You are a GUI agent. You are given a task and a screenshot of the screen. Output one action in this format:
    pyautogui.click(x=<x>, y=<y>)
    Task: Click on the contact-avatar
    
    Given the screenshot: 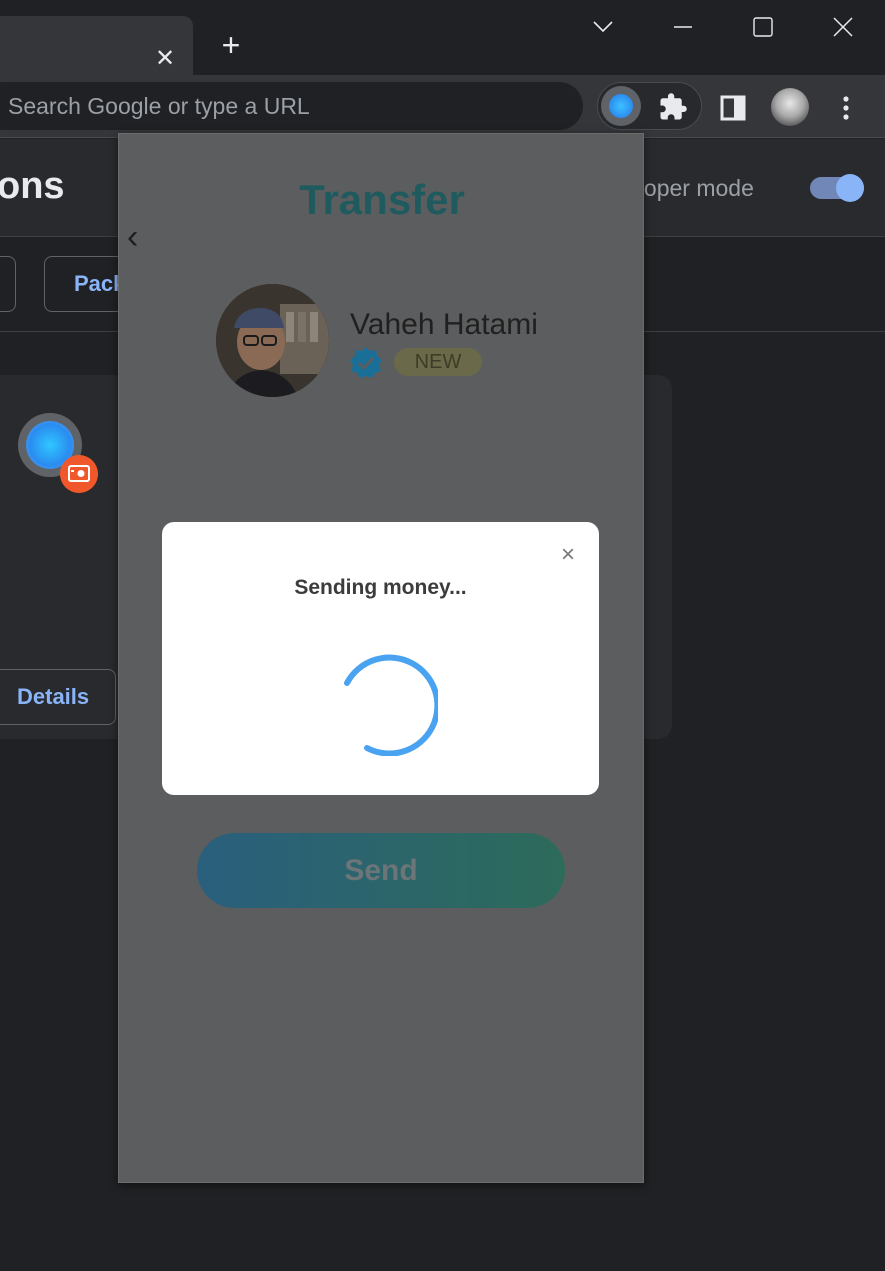 What is the action you would take?
    pyautogui.click(x=272, y=340)
    